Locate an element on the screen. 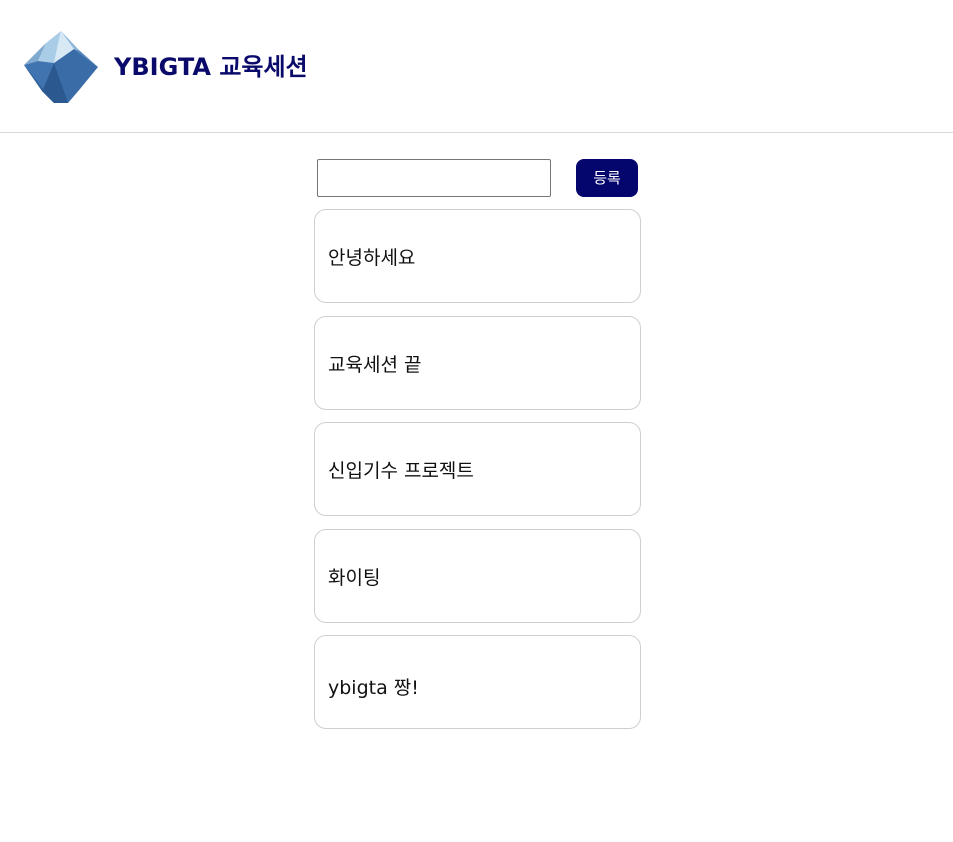 The image size is (953, 842). page-title: YBIGTA 교육세션 is located at coordinates (211, 67).